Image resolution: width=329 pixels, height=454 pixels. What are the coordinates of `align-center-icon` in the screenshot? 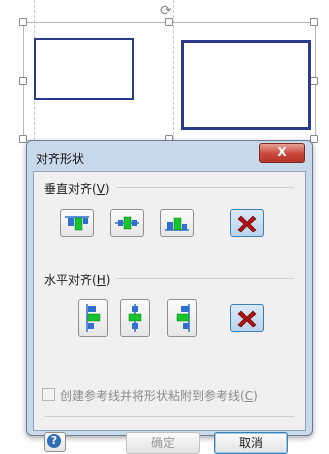 It's located at (135, 318).